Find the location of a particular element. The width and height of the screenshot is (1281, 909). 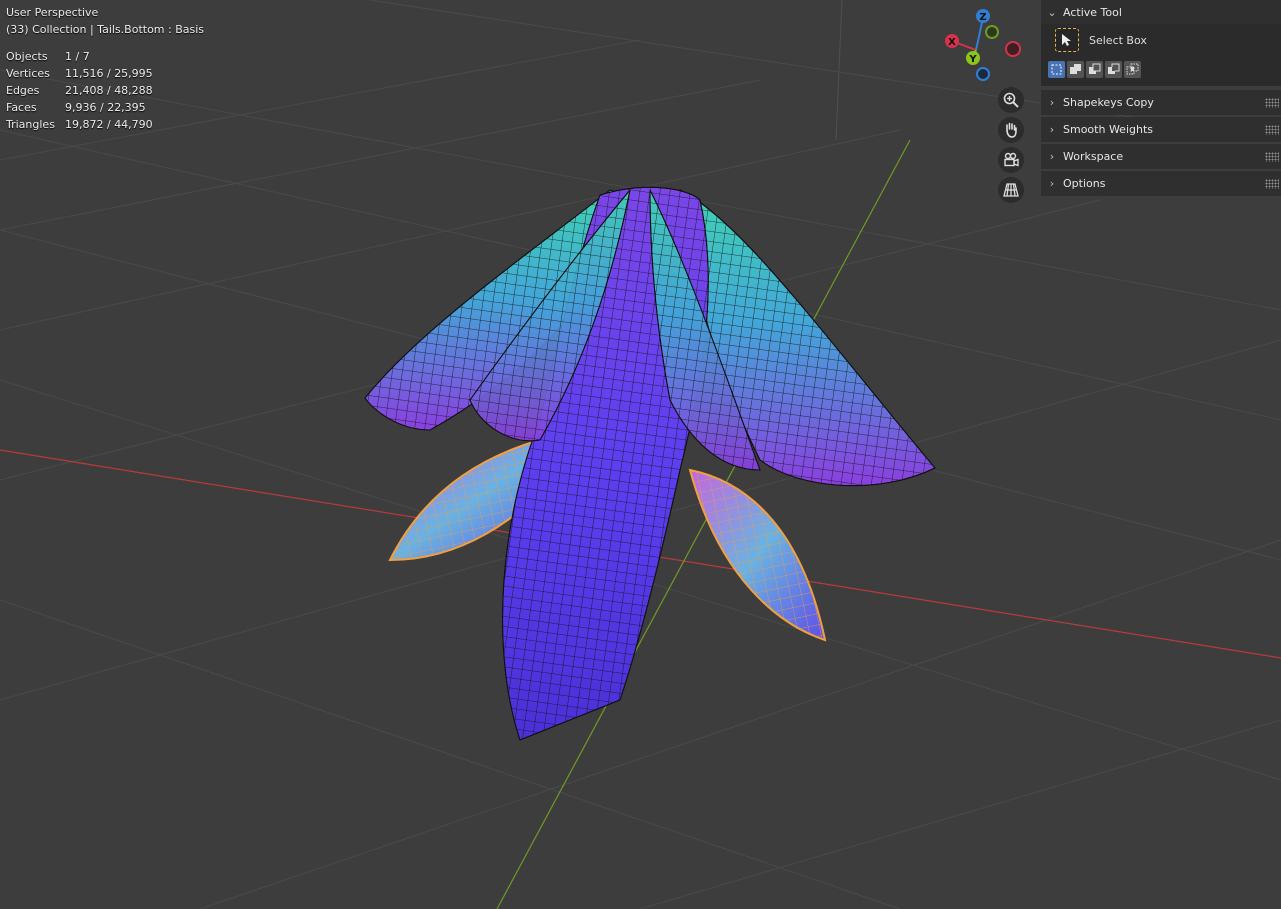

stat-label: Triangles is located at coordinates (30, 124).